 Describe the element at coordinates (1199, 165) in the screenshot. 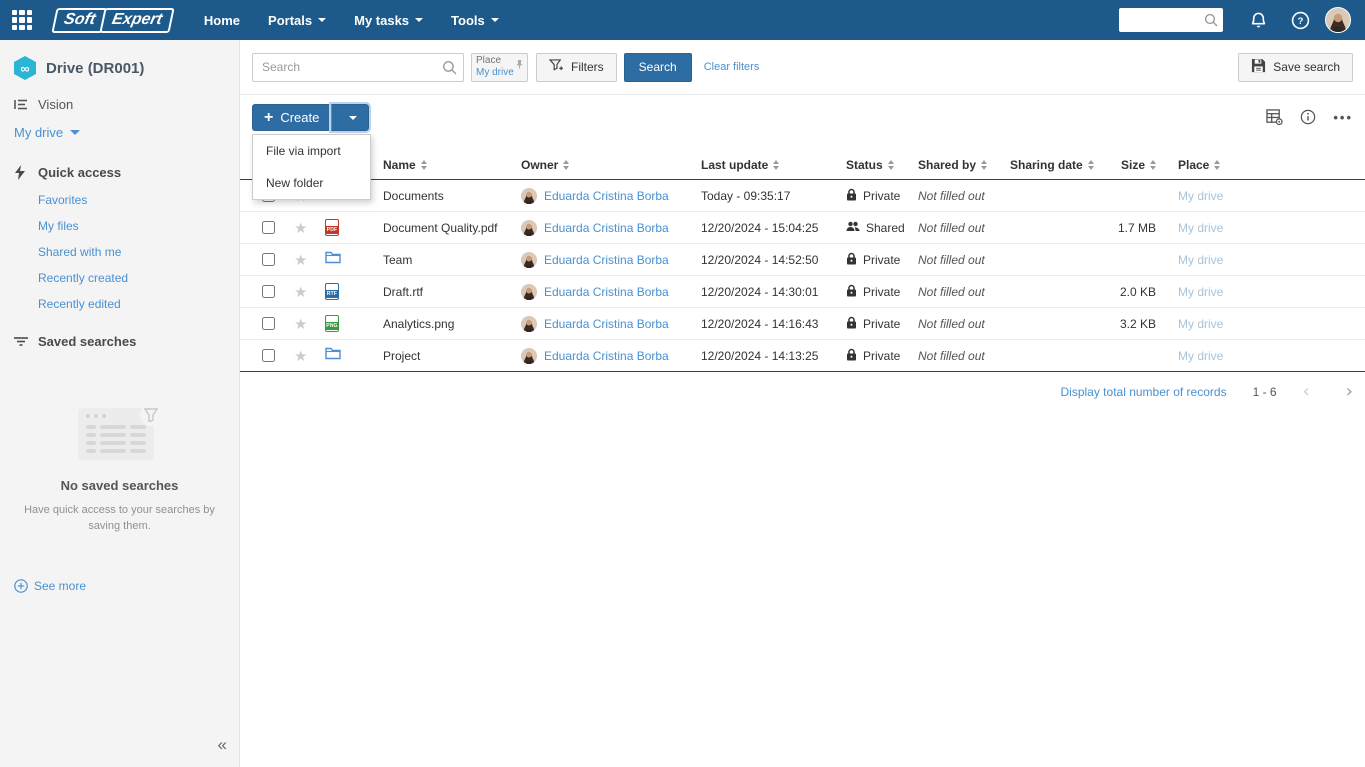

I see `column-header-place: Place` at that location.